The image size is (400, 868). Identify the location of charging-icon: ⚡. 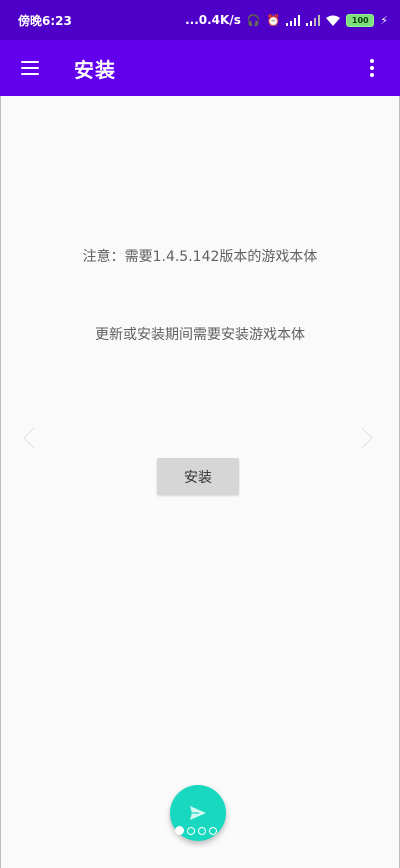
(384, 20).